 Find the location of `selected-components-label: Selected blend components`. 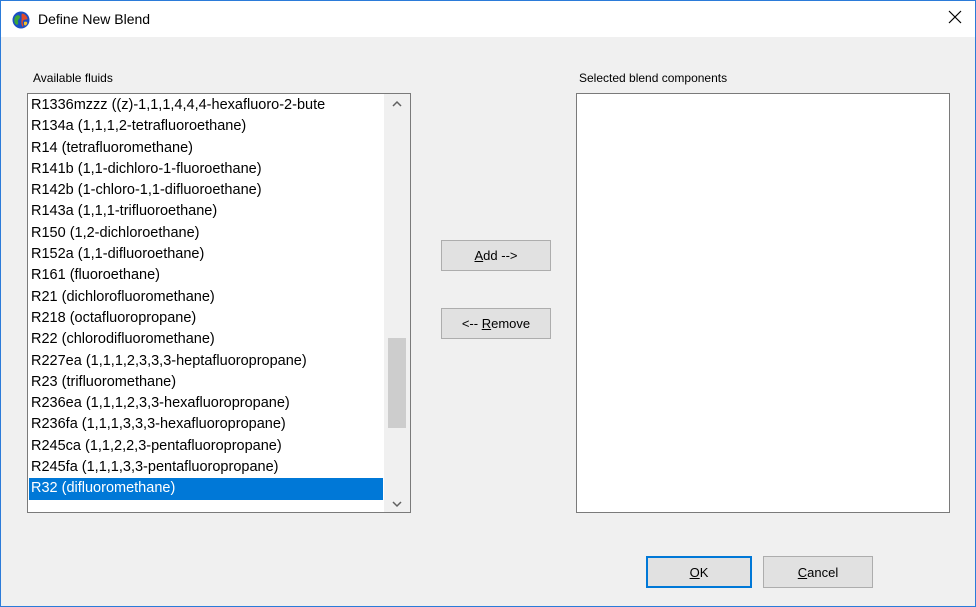

selected-components-label: Selected blend components is located at coordinates (653, 78).